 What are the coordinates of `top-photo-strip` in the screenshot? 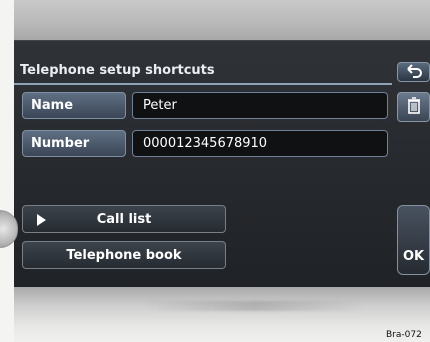 It's located at (222, 20).